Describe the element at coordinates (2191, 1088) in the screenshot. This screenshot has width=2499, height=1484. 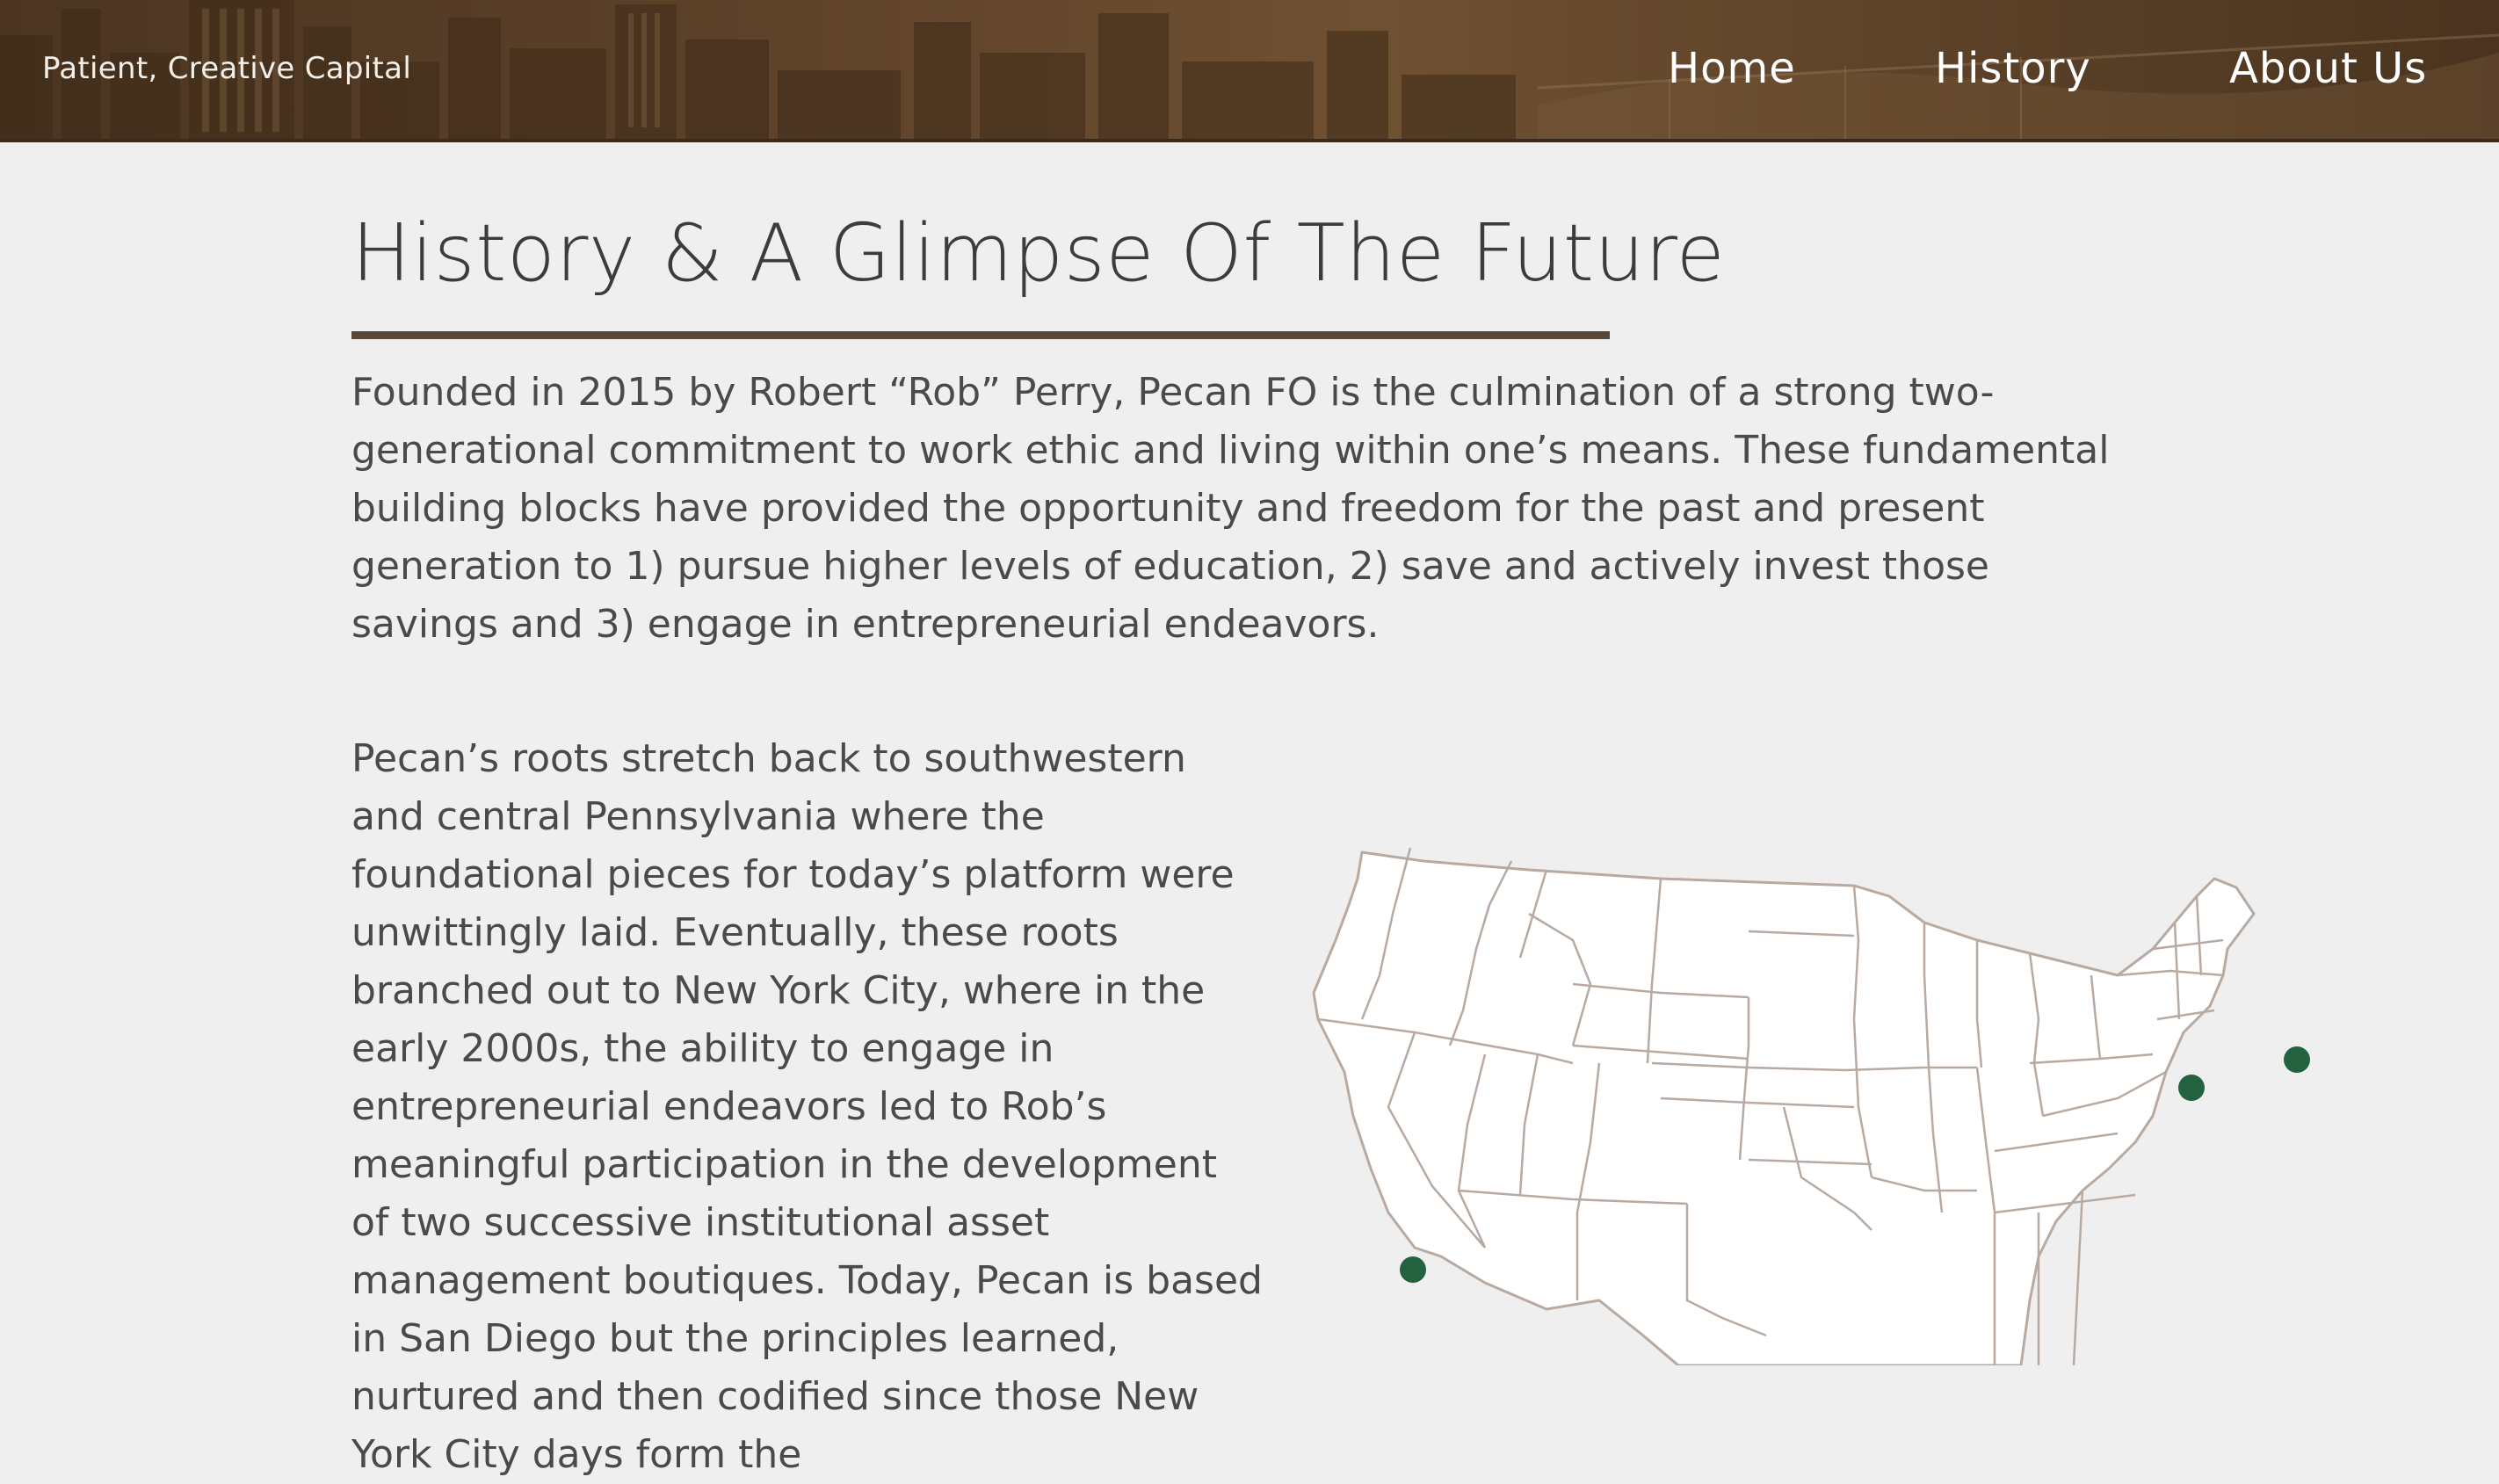
I see `marker-pennsylvania` at that location.